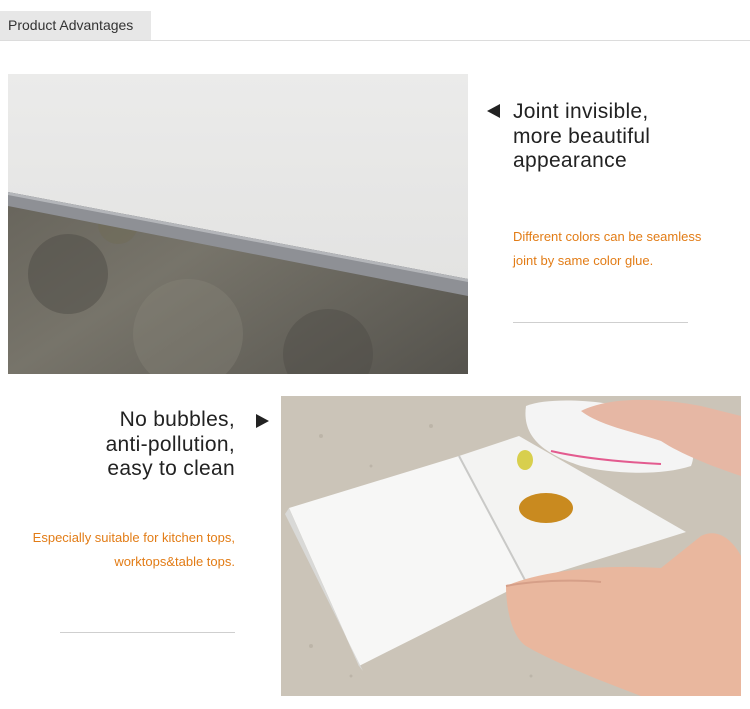  I want to click on description-line: joint by same color glue., so click(583, 260).